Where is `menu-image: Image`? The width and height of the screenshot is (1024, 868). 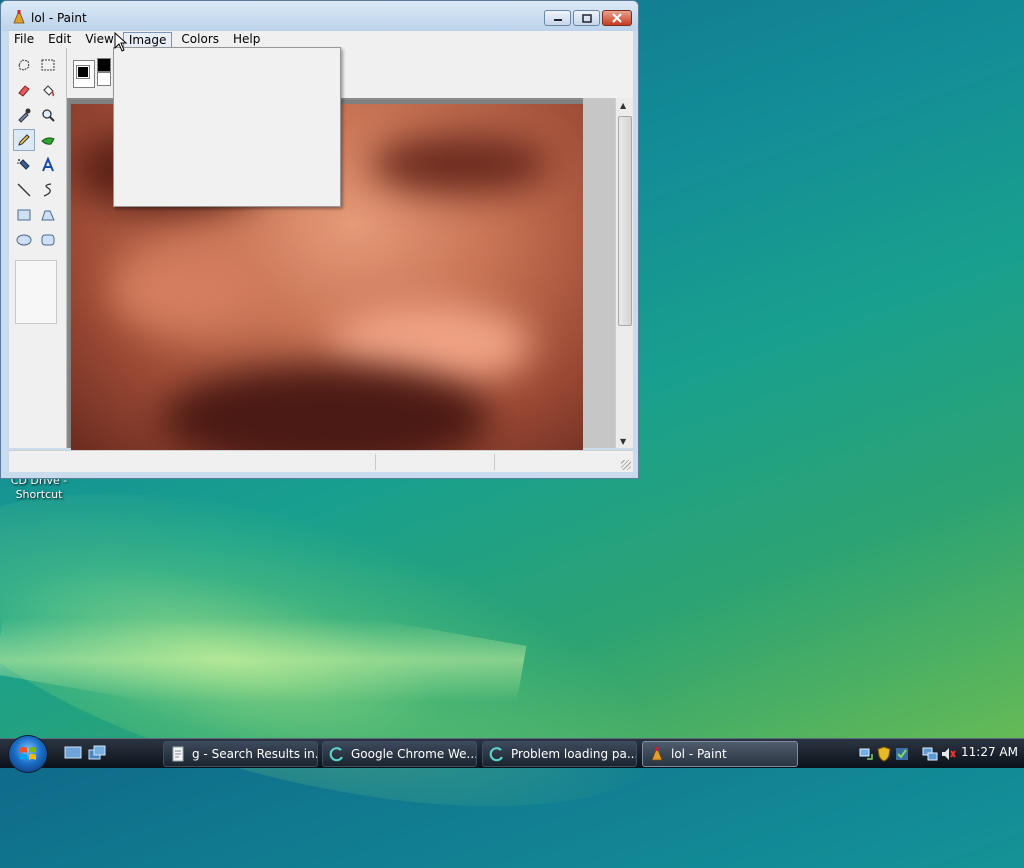
menu-image: Image is located at coordinates (147, 39).